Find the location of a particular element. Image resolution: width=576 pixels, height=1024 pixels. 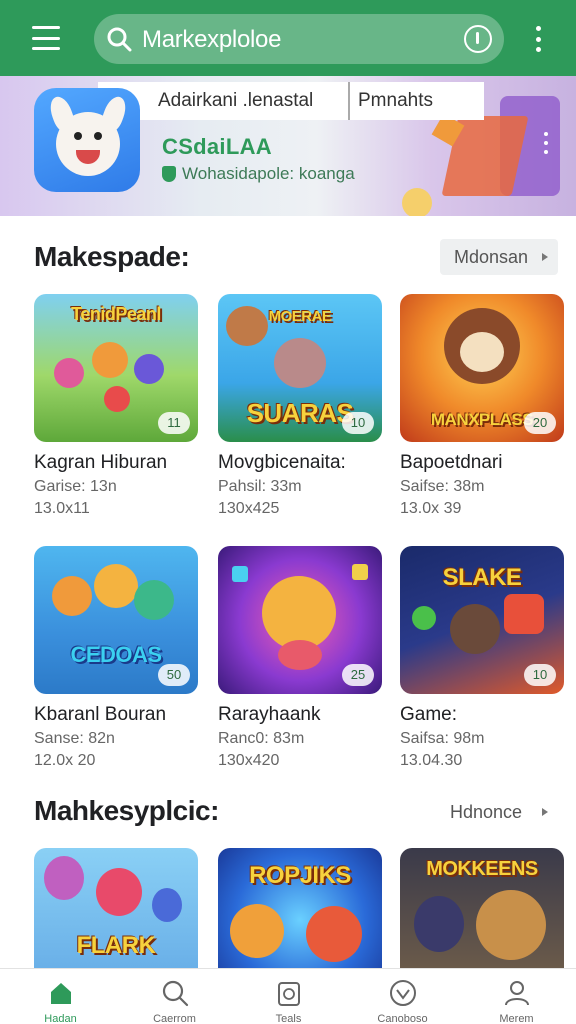

game-date: 13.0x11 is located at coordinates (62, 508).